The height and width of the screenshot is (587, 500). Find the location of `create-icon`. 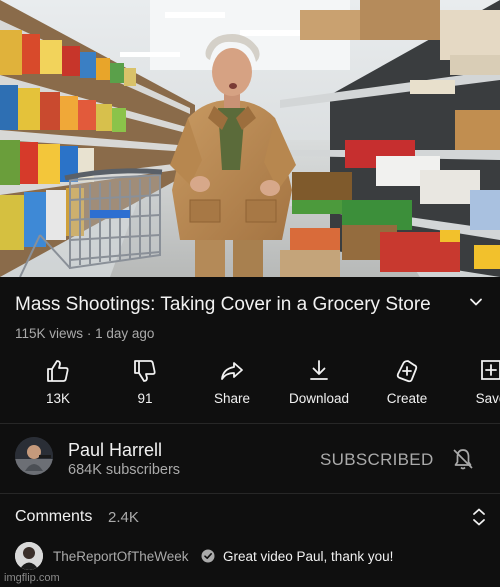

create-icon is located at coordinates (407, 371).